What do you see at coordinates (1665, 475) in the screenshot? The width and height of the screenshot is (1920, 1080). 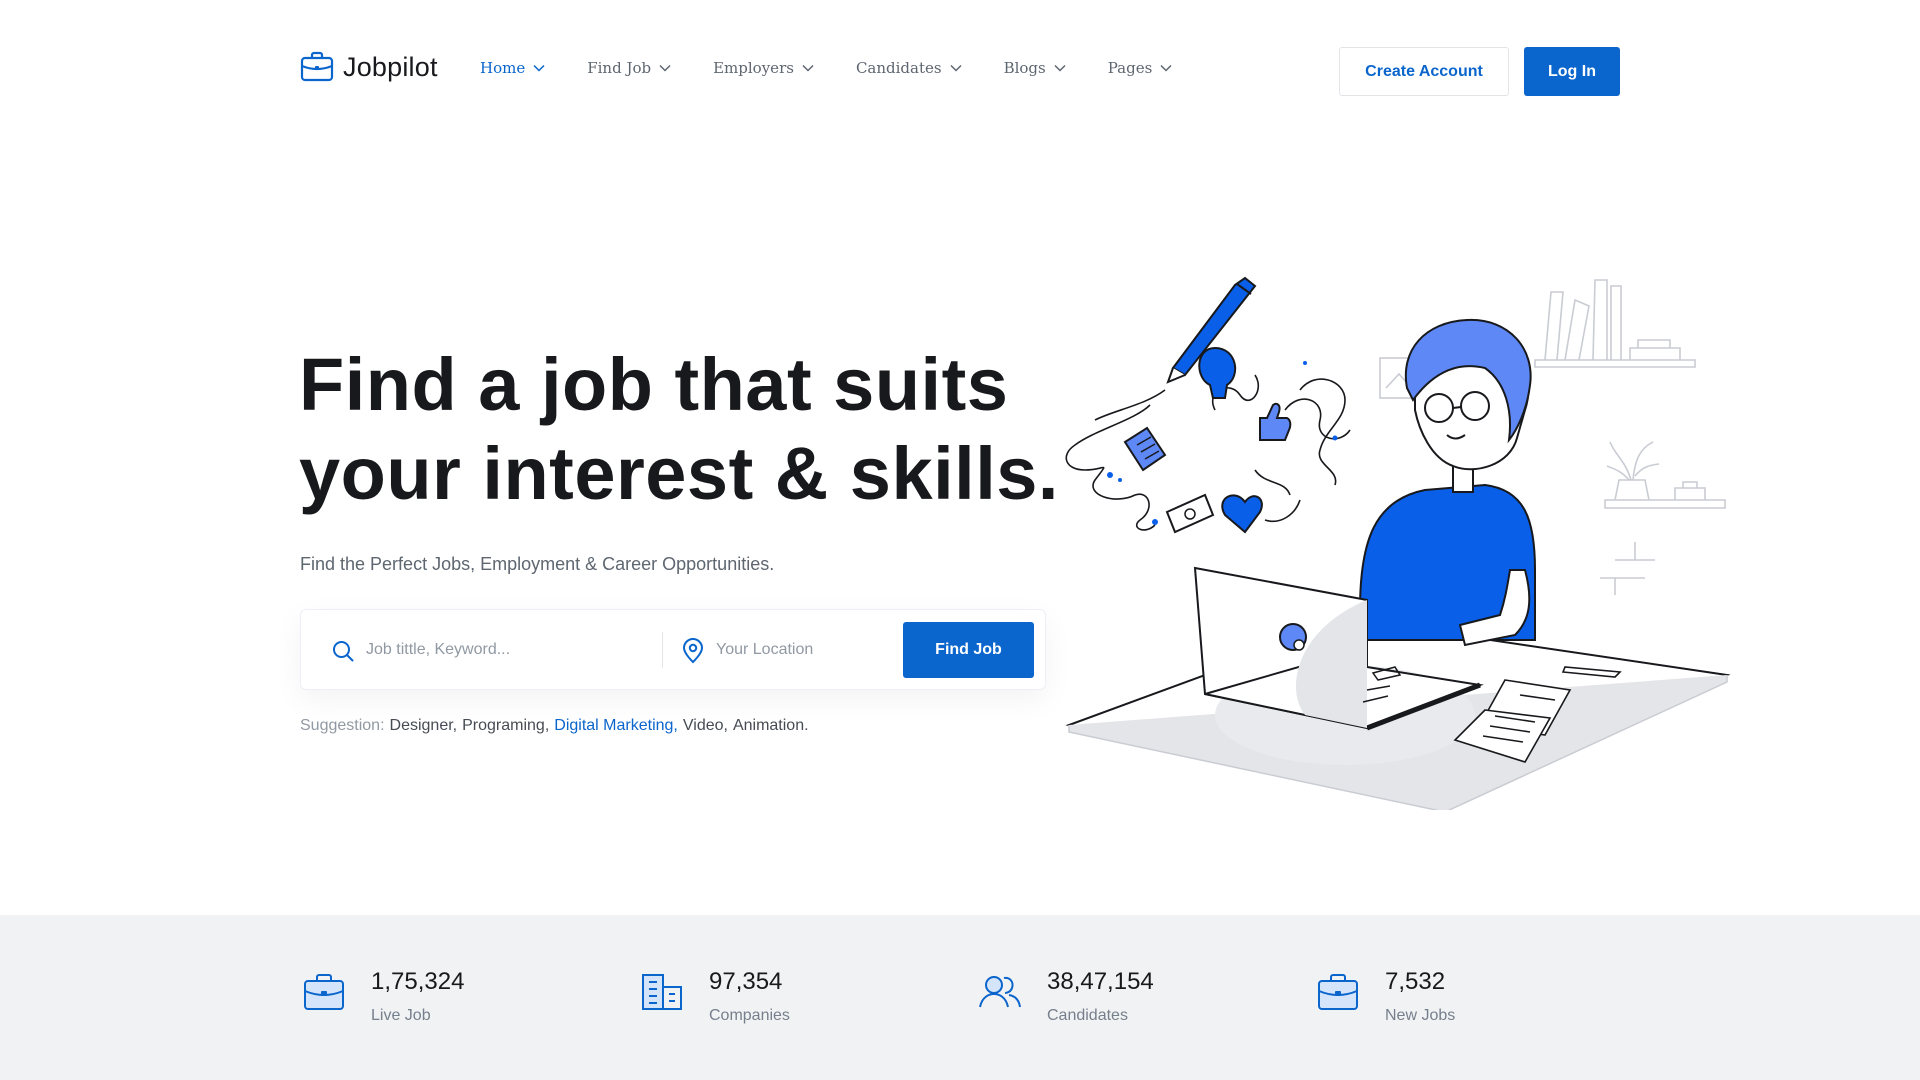 I see `wall-shelf-plant` at bounding box center [1665, 475].